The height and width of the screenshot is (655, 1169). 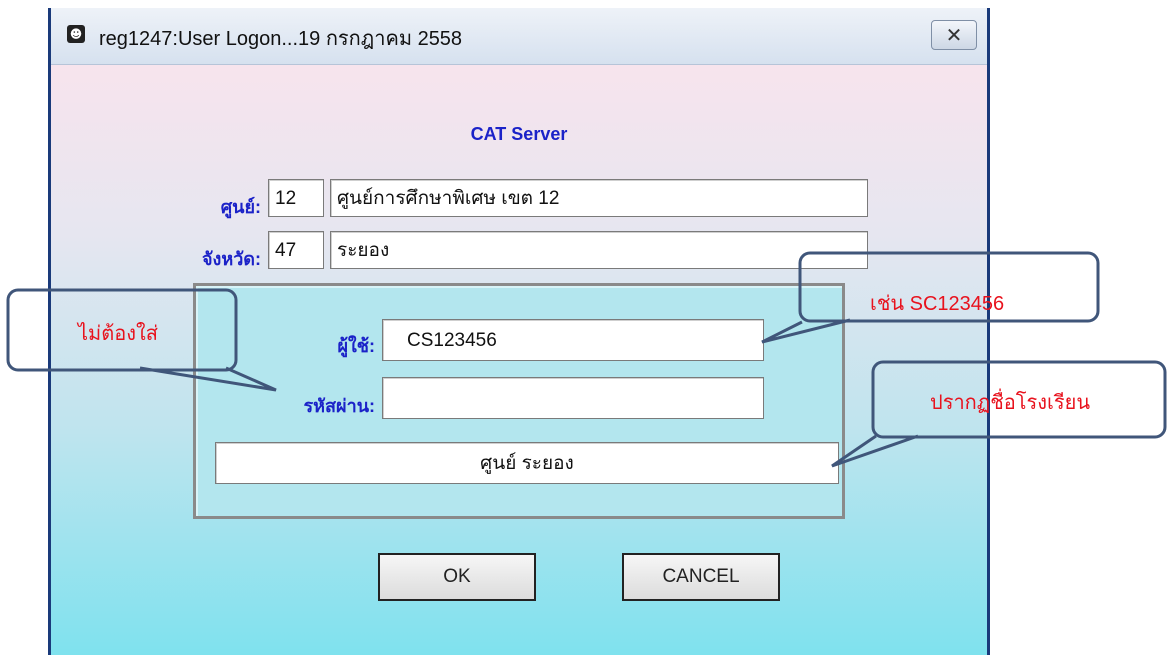 I want to click on annotation-school-appears: ปรากฏชื่อโรงเรียน, so click(x=1010, y=403).